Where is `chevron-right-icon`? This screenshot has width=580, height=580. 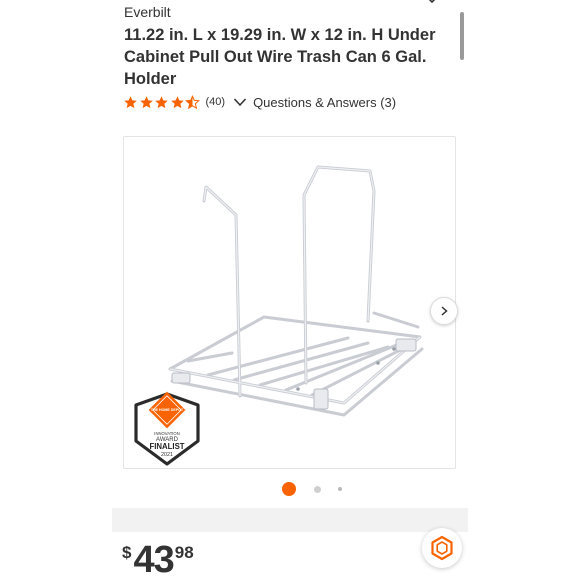 chevron-right-icon is located at coordinates (444, 311).